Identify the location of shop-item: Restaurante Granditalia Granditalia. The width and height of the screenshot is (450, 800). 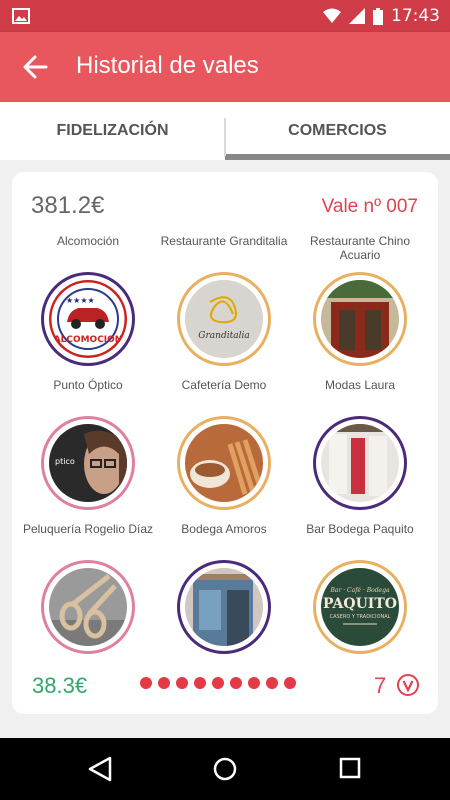
(224, 305).